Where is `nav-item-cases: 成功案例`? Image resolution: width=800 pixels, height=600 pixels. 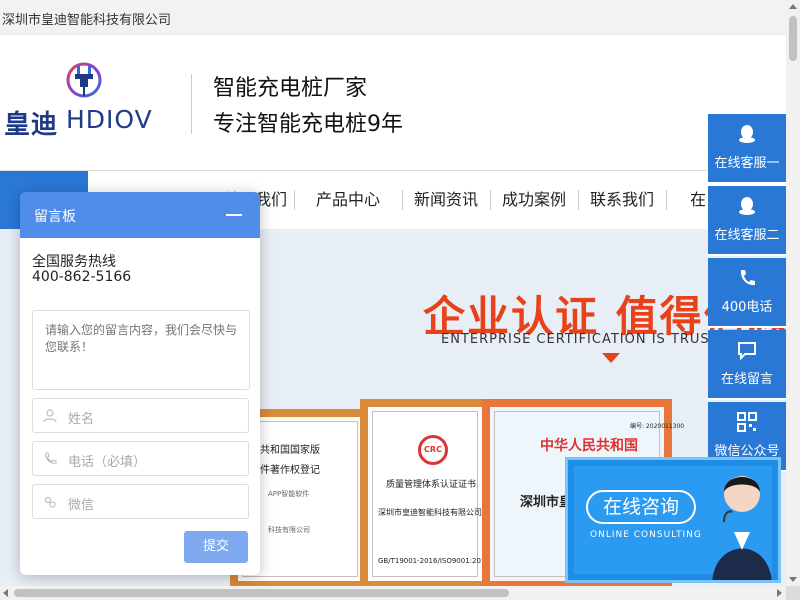
nav-item-cases: 成功案例 is located at coordinates (534, 200).